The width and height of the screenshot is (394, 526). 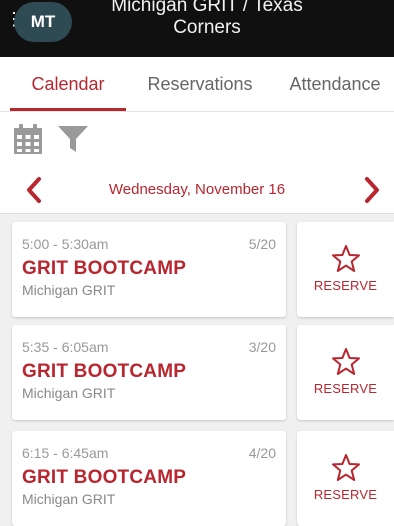 What do you see at coordinates (371, 190) in the screenshot?
I see `chevron-right-icon` at bounding box center [371, 190].